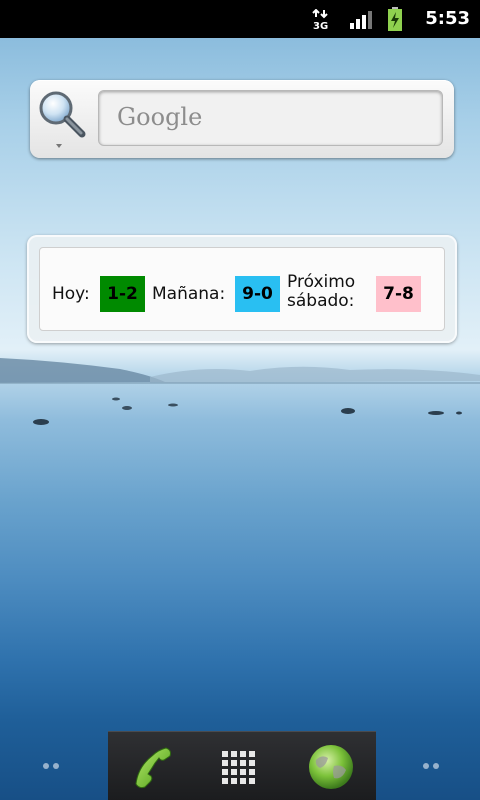 The image size is (480, 800). I want to click on browser-globe-icon, so click(331, 767).